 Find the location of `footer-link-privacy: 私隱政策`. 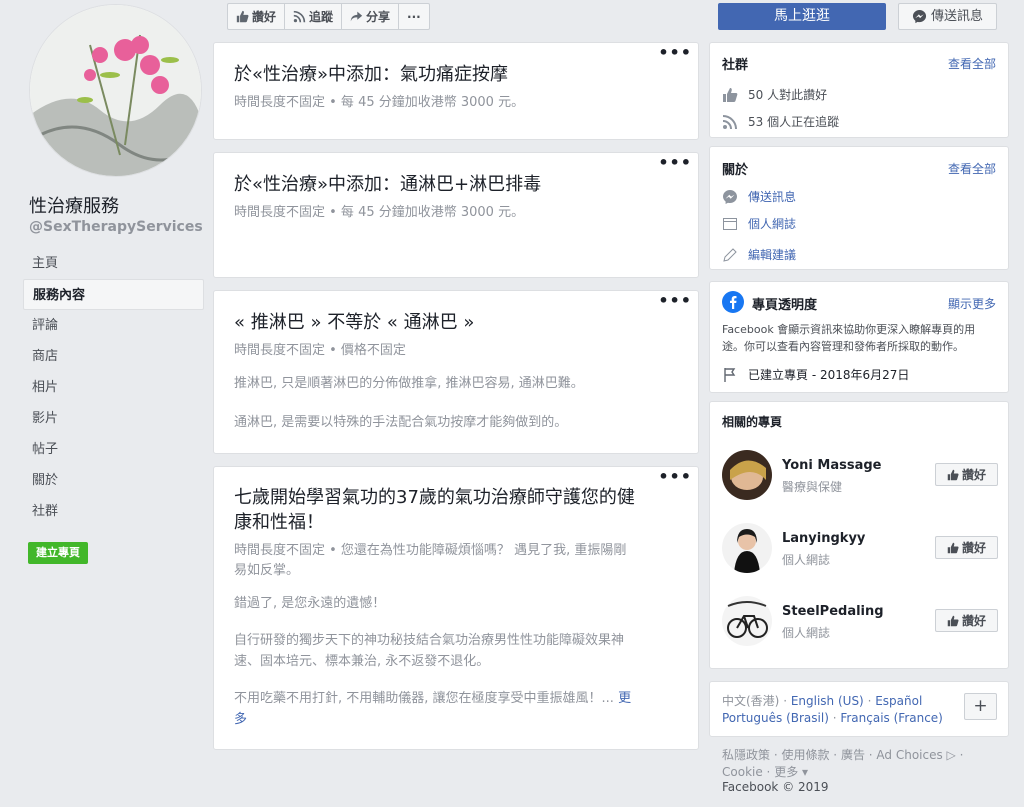

footer-link-privacy: 私隱政策 is located at coordinates (746, 755).